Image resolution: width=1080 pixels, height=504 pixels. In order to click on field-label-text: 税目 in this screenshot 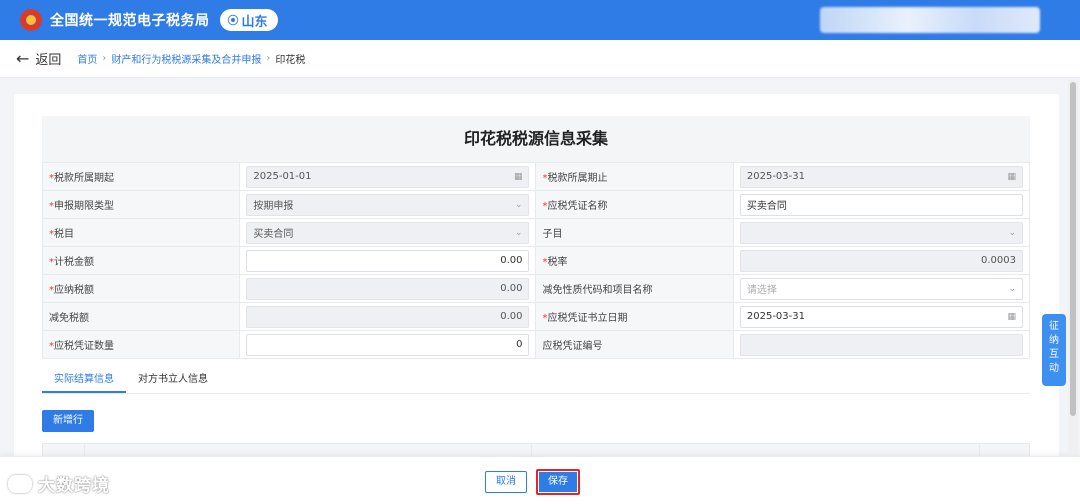, I will do `click(64, 234)`.